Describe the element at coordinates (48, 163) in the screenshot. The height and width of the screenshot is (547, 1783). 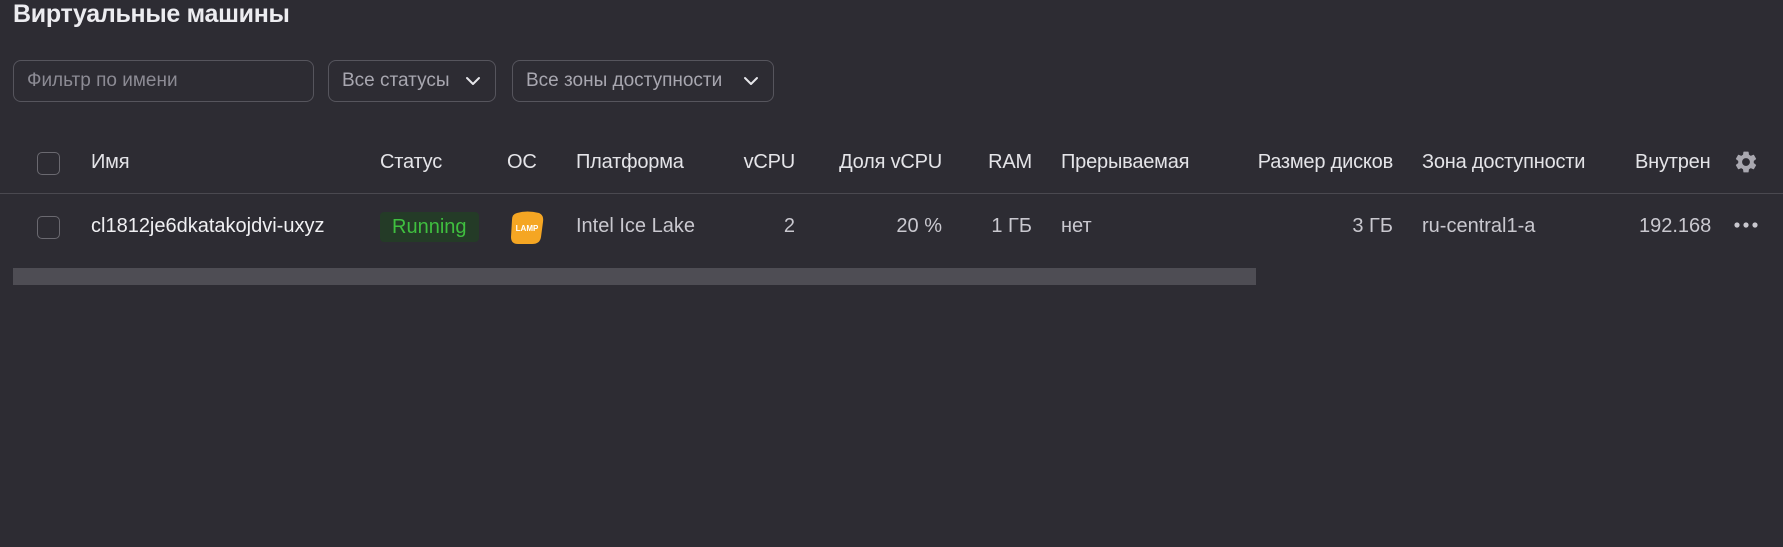
I see `select-all-checkbox` at that location.